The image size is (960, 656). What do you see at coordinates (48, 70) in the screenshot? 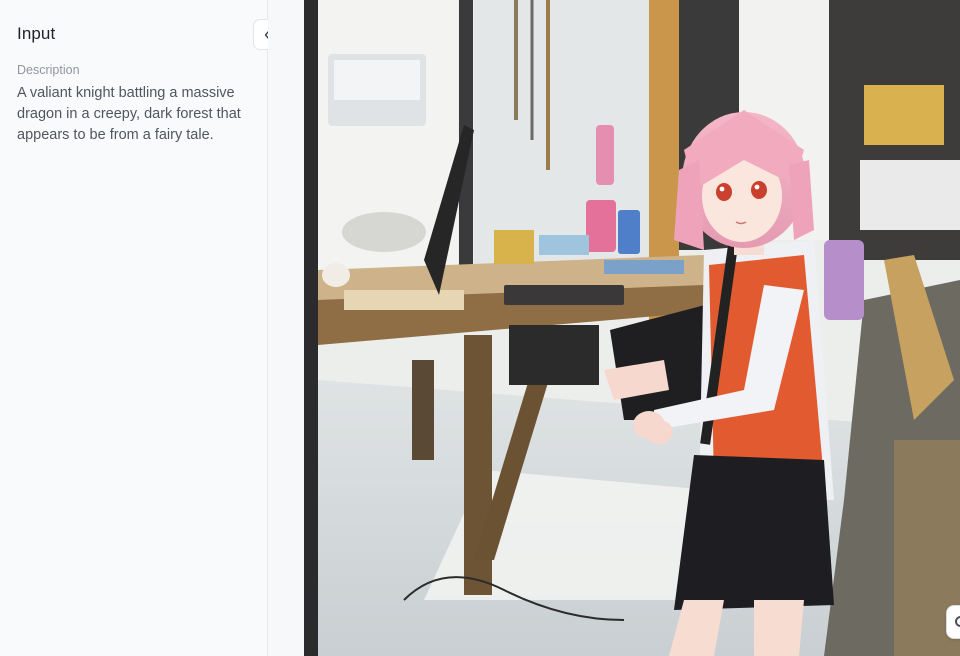
I see `description-label: Description` at bounding box center [48, 70].